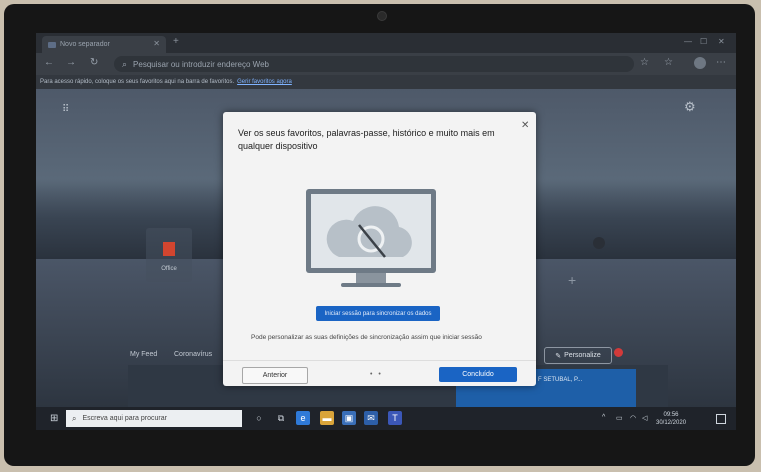 Image resolution: width=761 pixels, height=472 pixels. Describe the element at coordinates (259, 418) in the screenshot. I see `cortana-icon: ○` at that location.